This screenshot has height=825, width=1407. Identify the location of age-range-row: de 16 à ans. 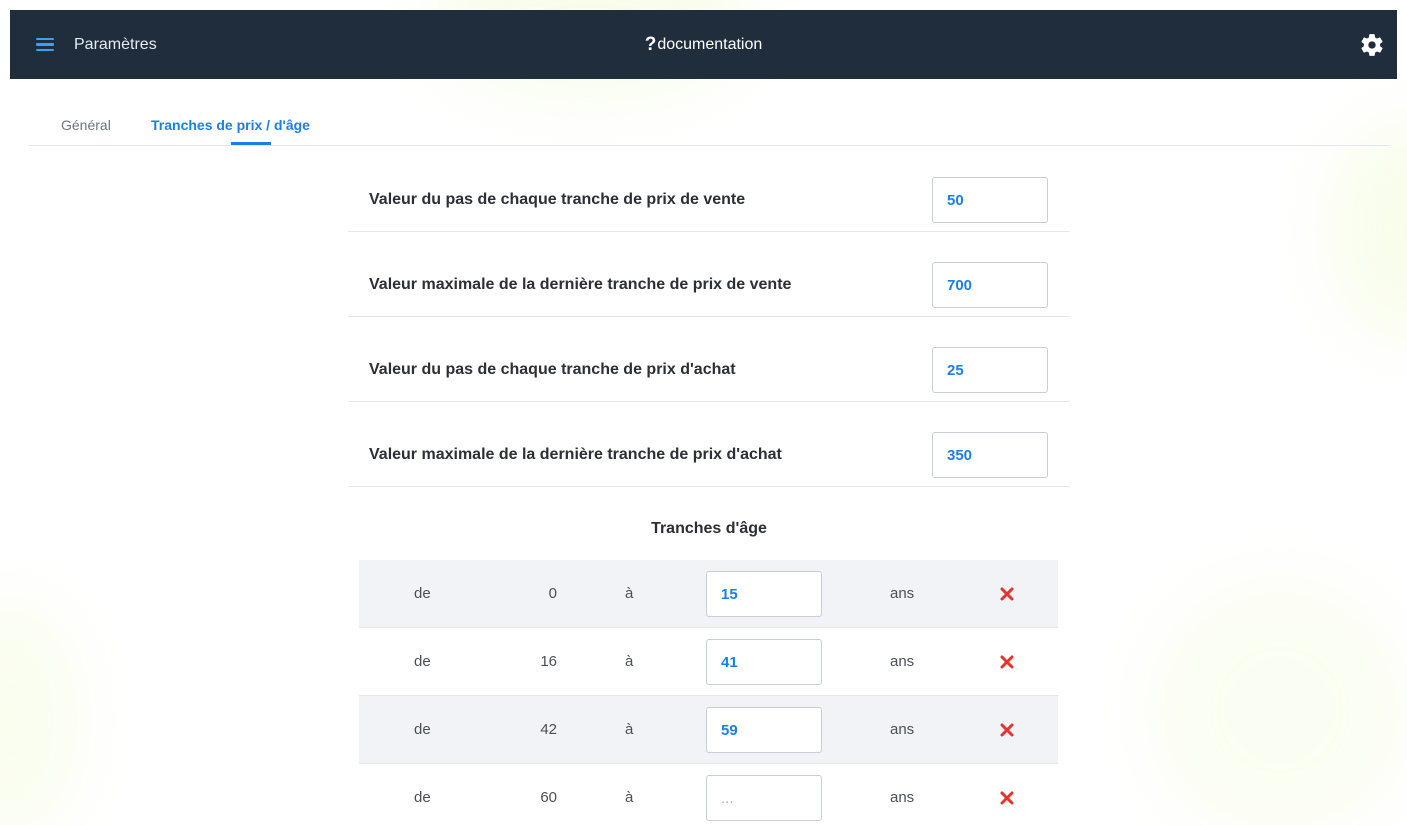
(708, 662).